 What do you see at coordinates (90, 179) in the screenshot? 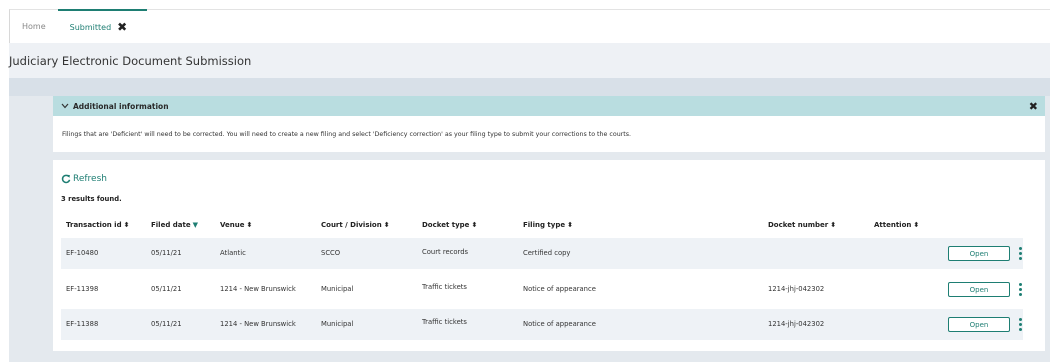
I see `refresh-label: Refresh` at bounding box center [90, 179].